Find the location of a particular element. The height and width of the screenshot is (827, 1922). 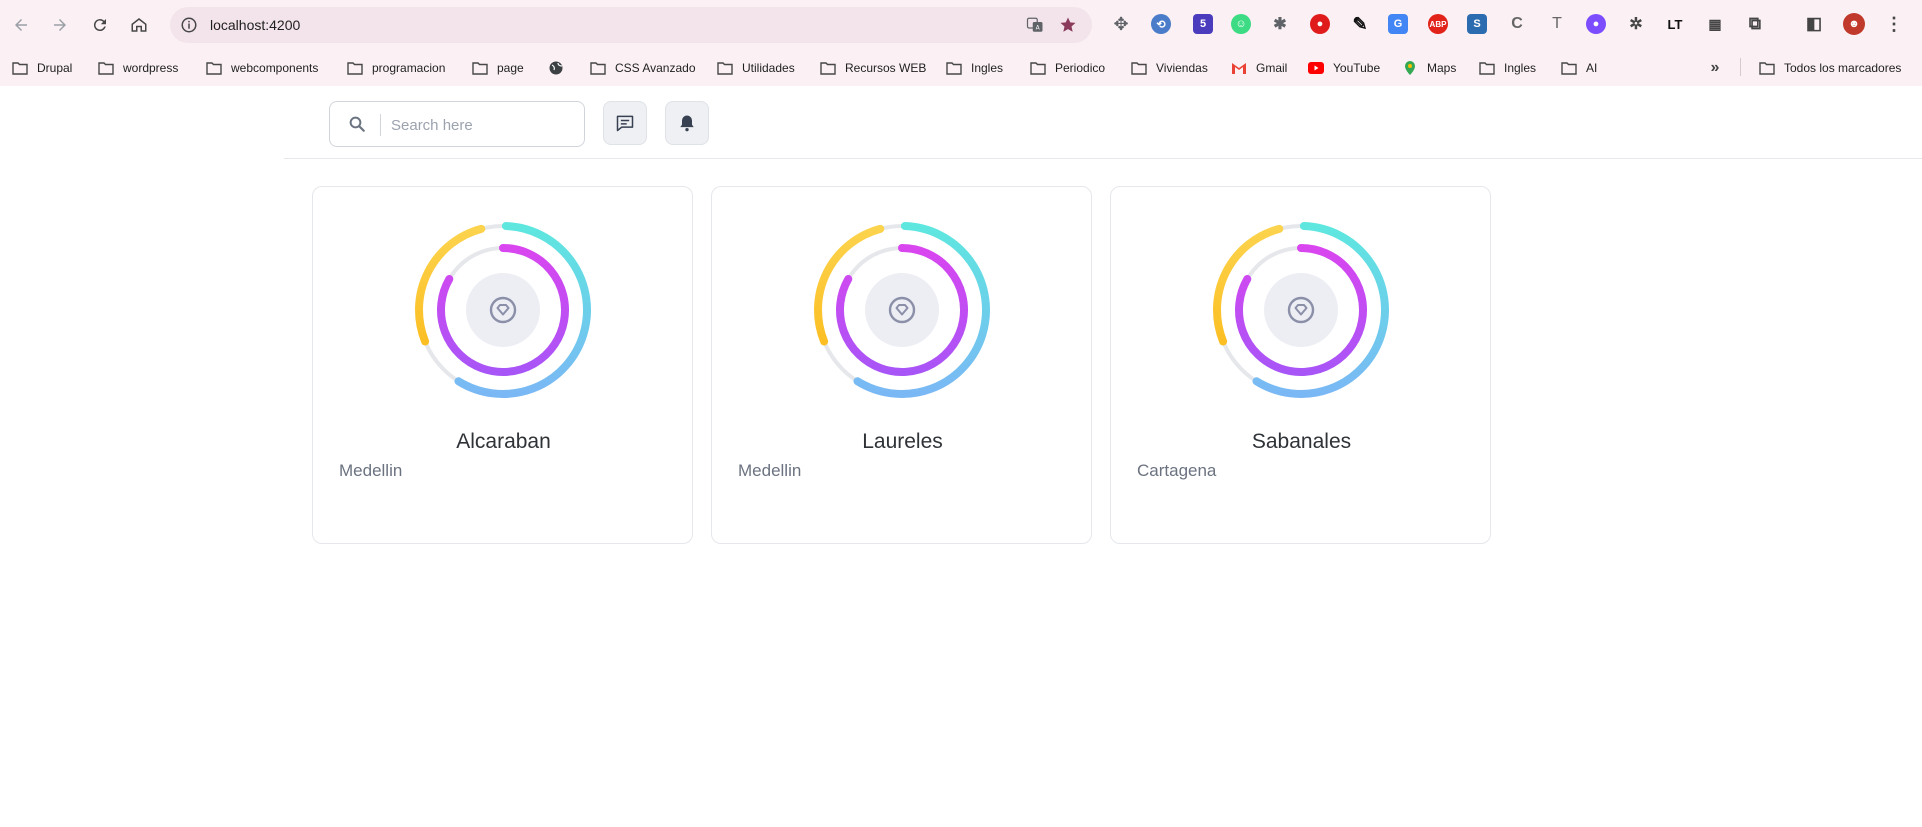

extension-icon-14: ✲ is located at coordinates (1636, 24).